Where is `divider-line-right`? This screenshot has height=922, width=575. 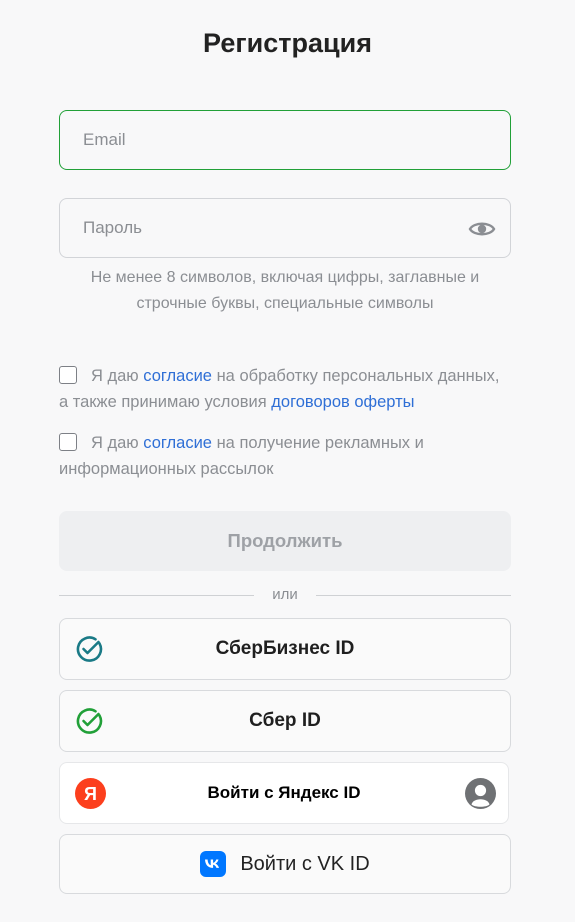 divider-line-right is located at coordinates (413, 595).